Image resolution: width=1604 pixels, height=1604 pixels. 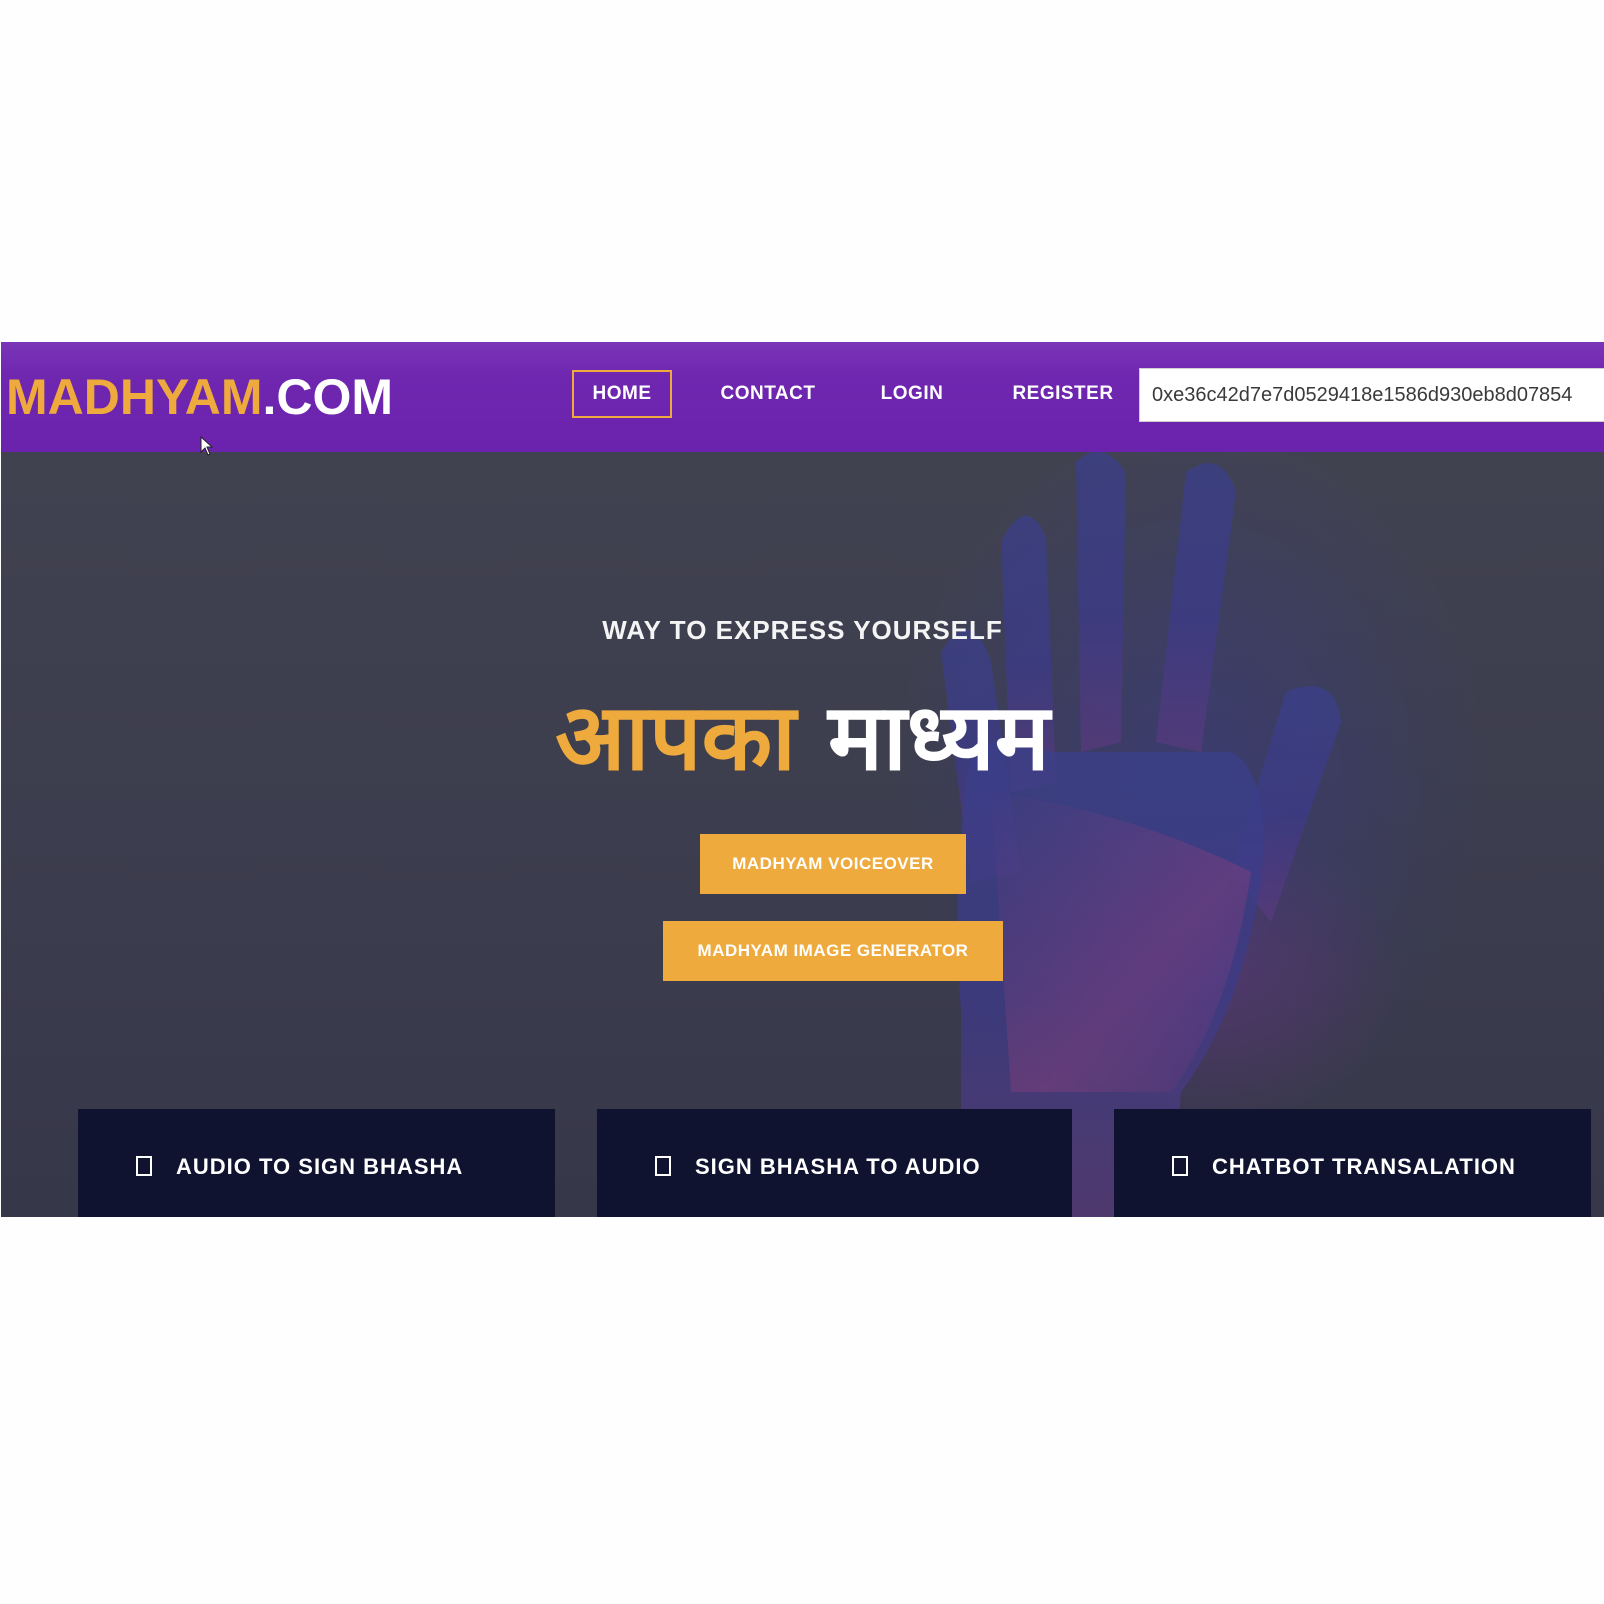 I want to click on nav-login-link: LOGIN, so click(x=912, y=394).